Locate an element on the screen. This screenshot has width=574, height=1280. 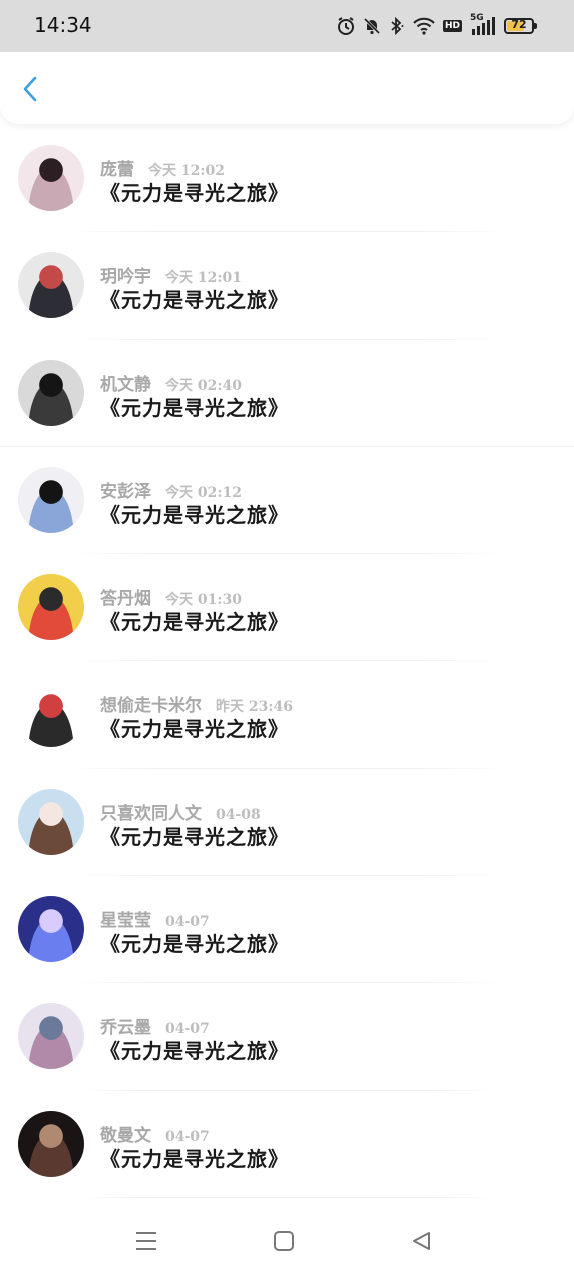
message-row: 星莹莹 04-07 《元力是寻光之旅》 is located at coordinates (287, 930).